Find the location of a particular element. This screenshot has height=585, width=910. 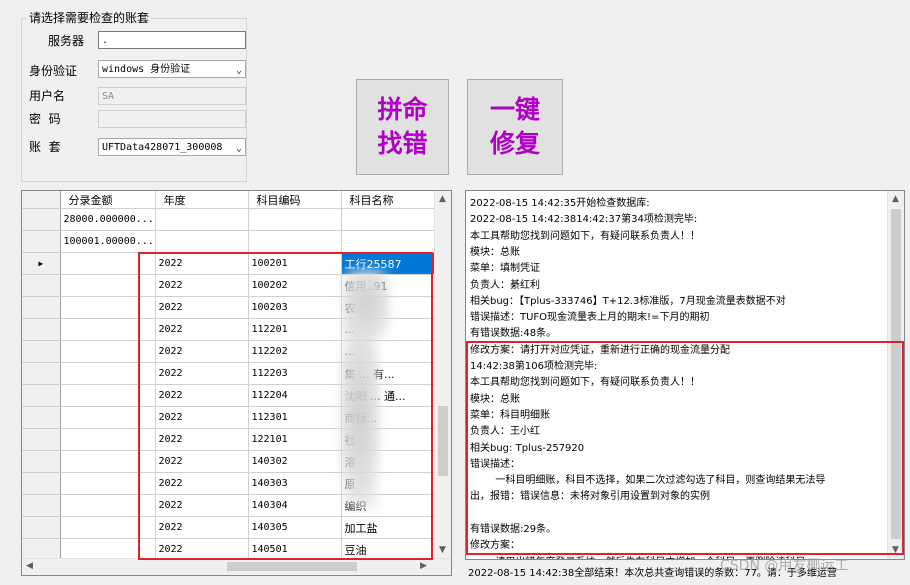

log-line: 2022-08-15 14:42:35开始检查数据库: is located at coordinates (560, 203).